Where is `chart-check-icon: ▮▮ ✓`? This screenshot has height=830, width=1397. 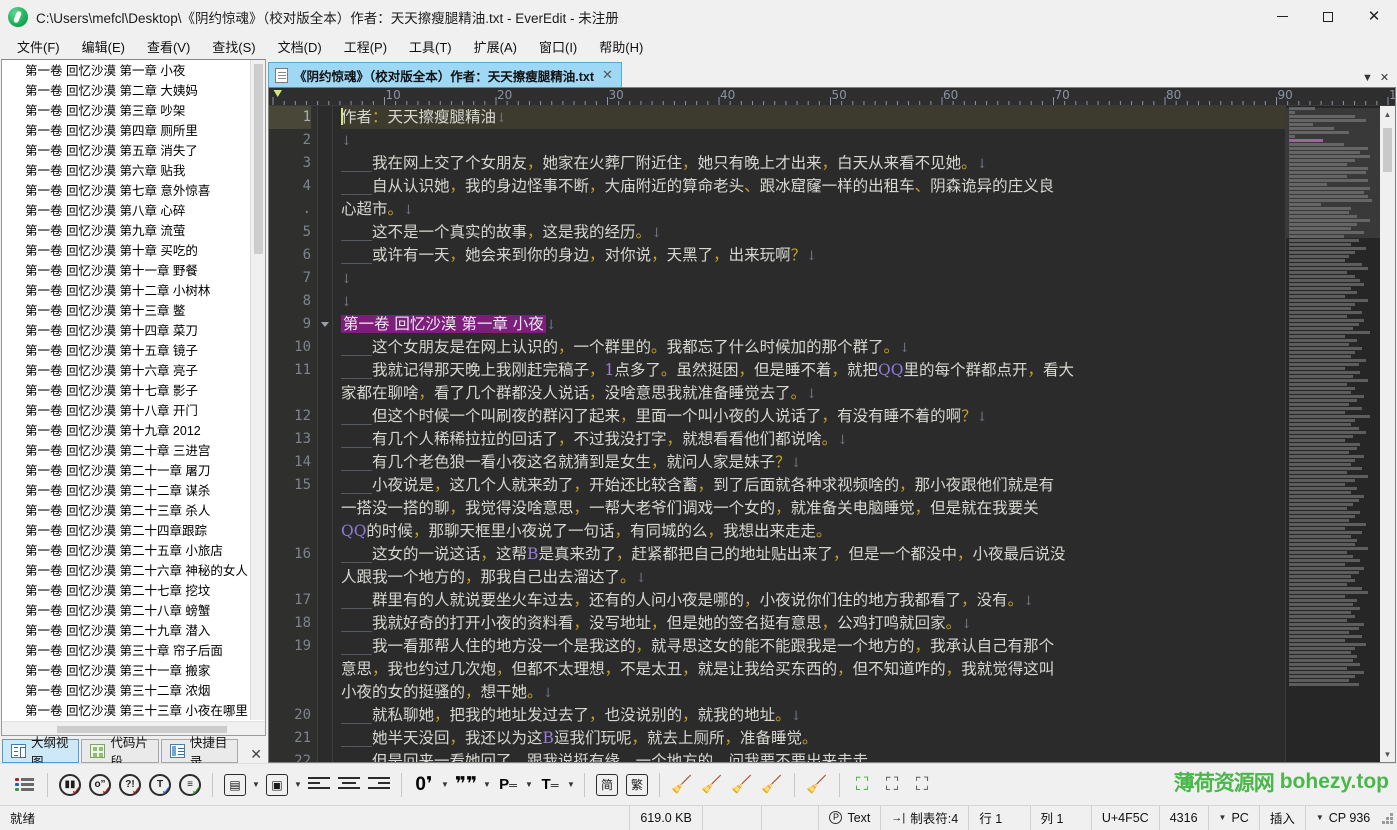
chart-check-icon: ▮▮ ✓ is located at coordinates (70, 785).